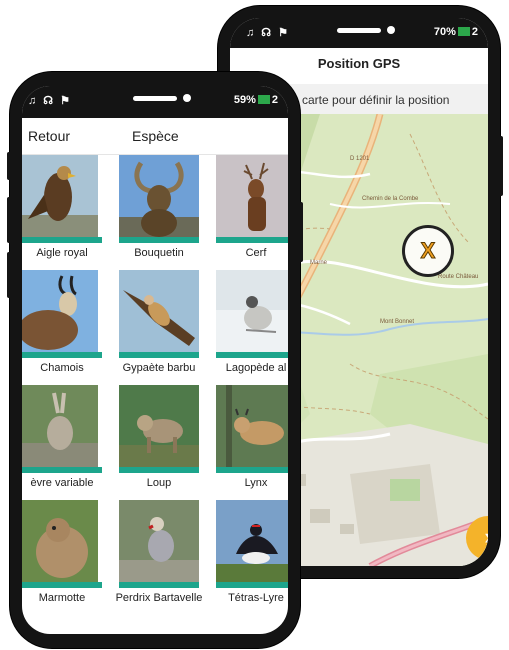  I want to click on page-title: Position GPS, so click(359, 63).